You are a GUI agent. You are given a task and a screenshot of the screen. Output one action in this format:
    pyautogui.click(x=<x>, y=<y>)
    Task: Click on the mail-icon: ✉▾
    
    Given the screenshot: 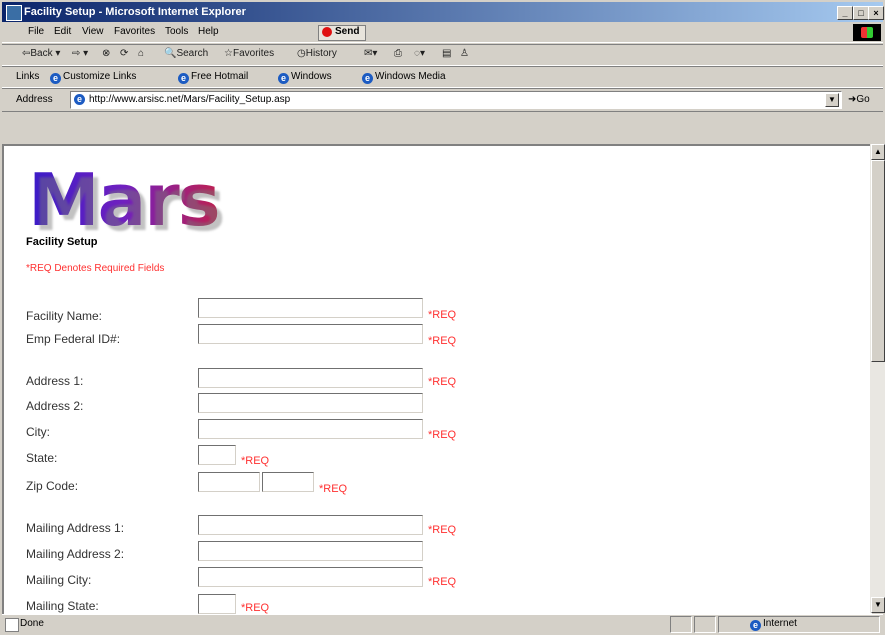 What is the action you would take?
    pyautogui.click(x=370, y=53)
    